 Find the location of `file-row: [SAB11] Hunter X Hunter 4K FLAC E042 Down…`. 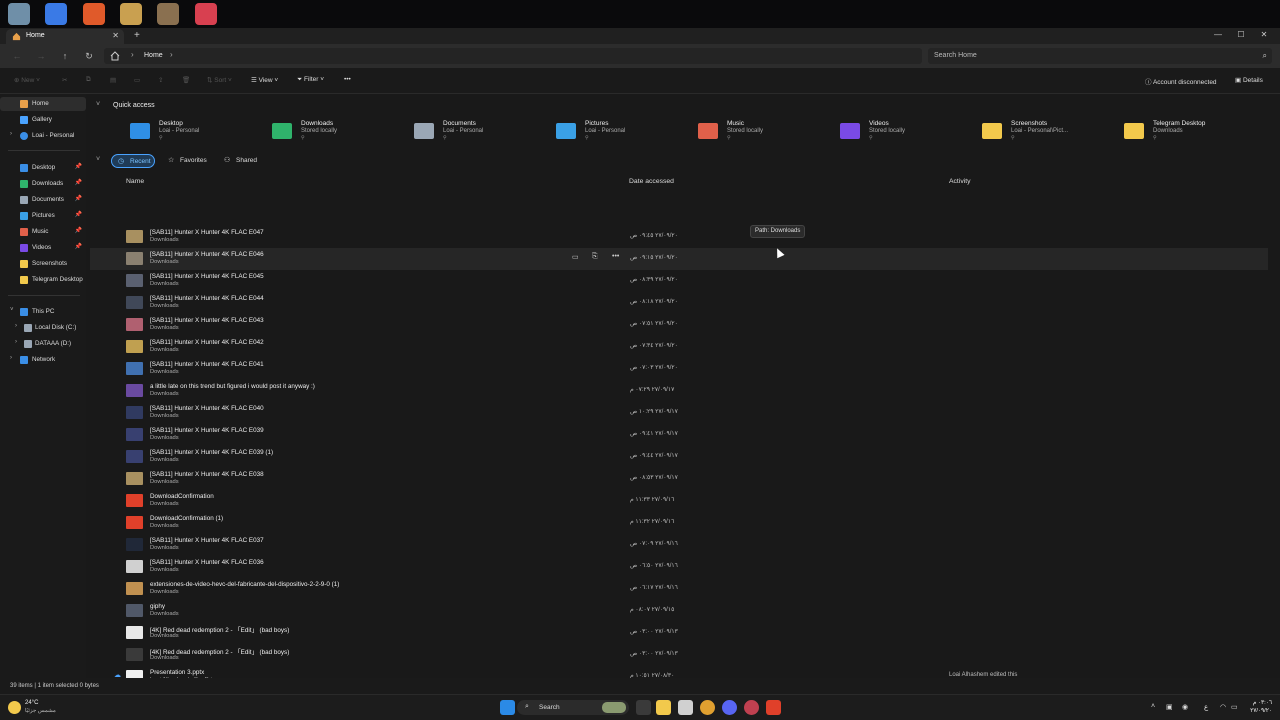

file-row: [SAB11] Hunter X Hunter 4K FLAC E042 Down… is located at coordinates (679, 347).